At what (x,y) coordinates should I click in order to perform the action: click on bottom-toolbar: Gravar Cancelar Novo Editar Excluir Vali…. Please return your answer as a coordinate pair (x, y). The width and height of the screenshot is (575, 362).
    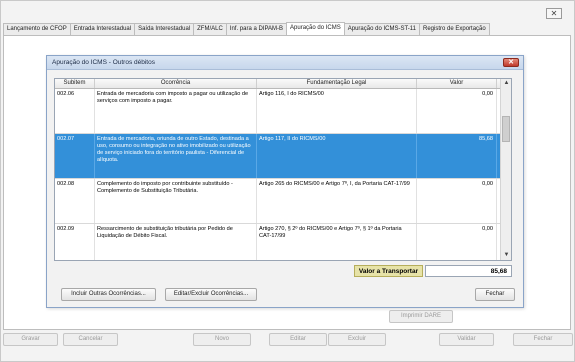
    Looking at the image, I should click on (288, 341).